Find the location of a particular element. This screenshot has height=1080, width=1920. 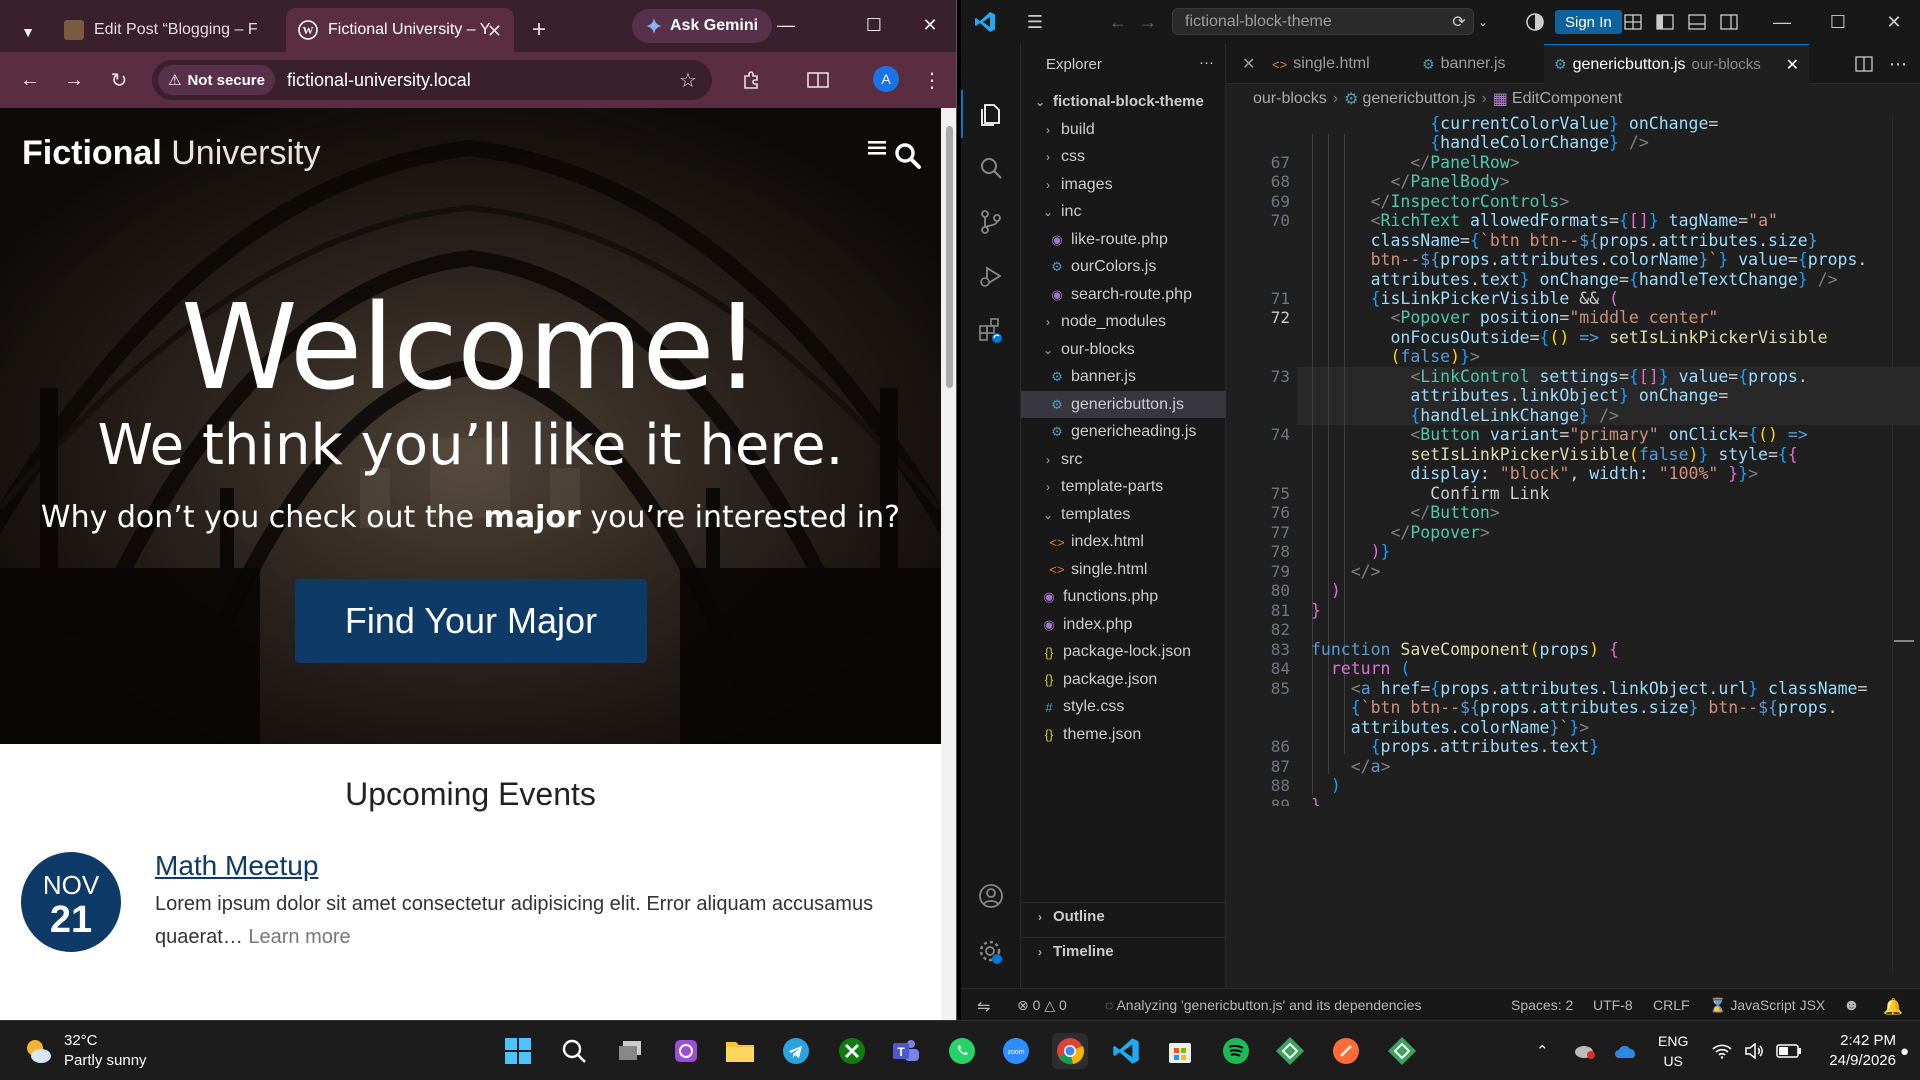

explorer-more-icon: ··· is located at coordinates (1206, 62).